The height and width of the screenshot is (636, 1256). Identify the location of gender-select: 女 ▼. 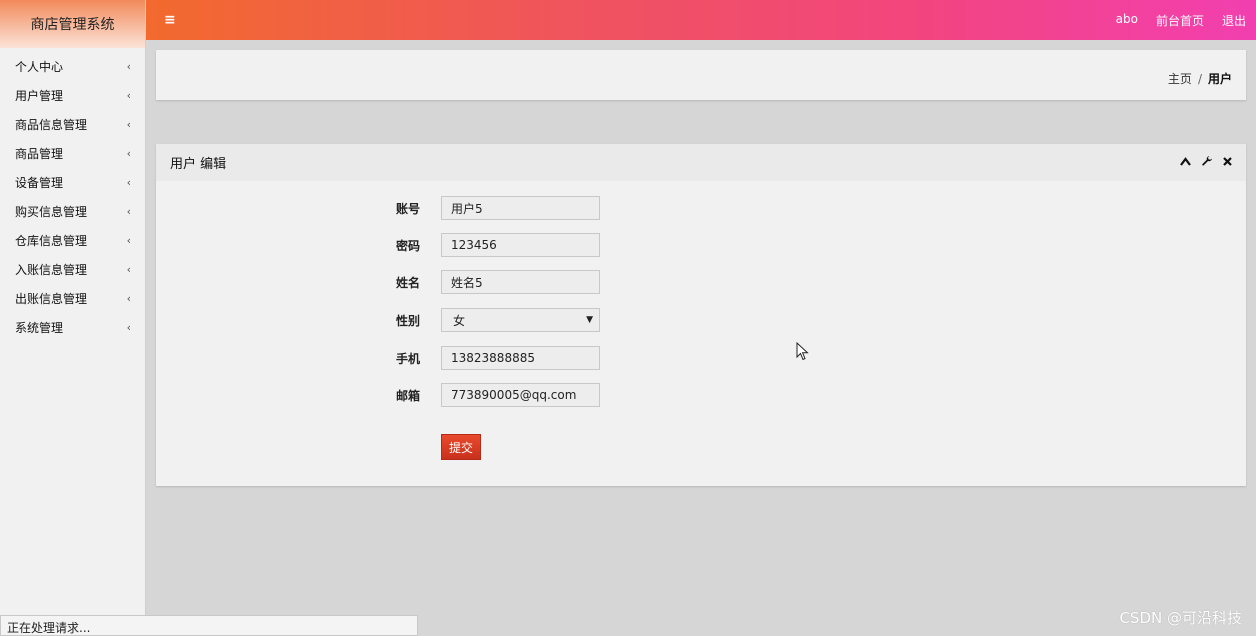
(520, 320).